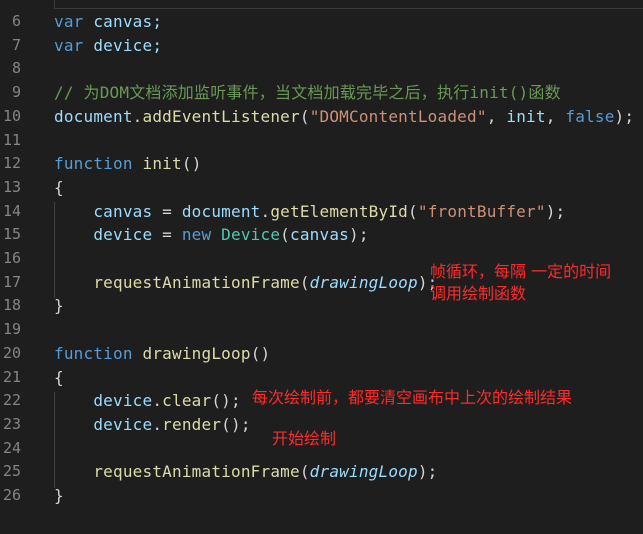 The width and height of the screenshot is (643, 534). What do you see at coordinates (11, 234) in the screenshot?
I see `line-number: 15` at bounding box center [11, 234].